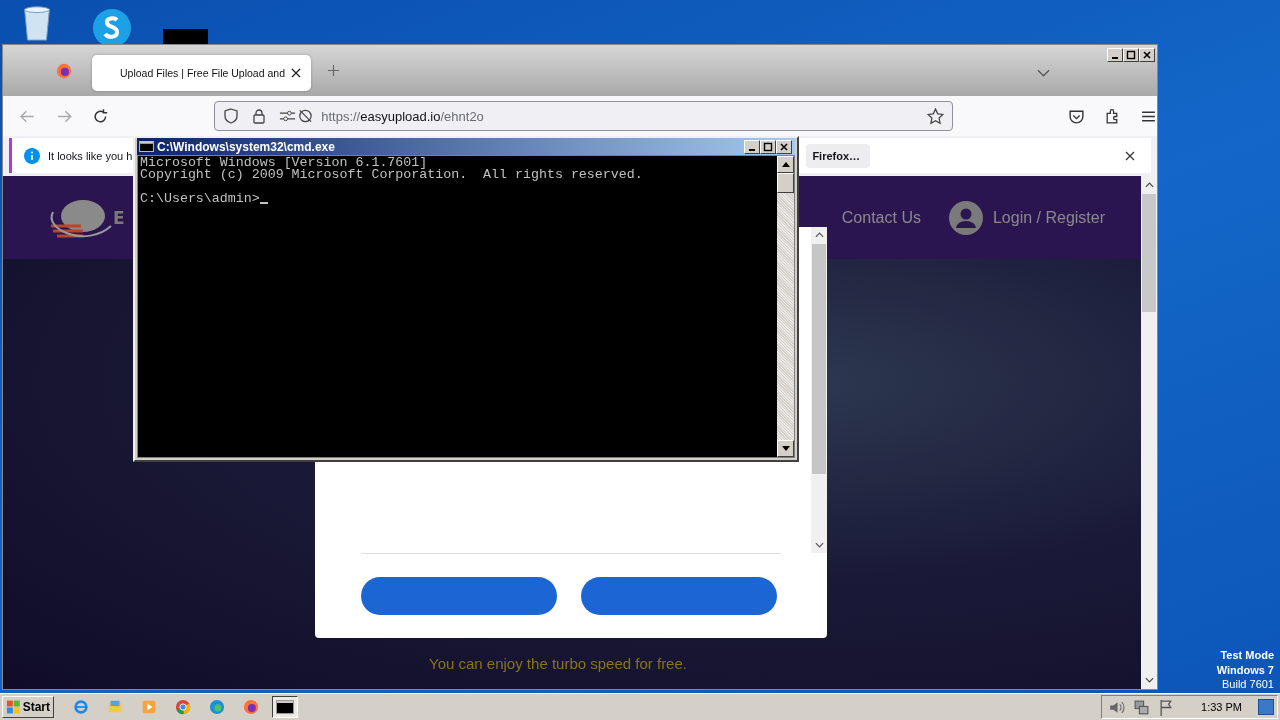 The height and width of the screenshot is (720, 1280). What do you see at coordinates (1048, 217) in the screenshot?
I see `nav-link: Login / Register` at bounding box center [1048, 217].